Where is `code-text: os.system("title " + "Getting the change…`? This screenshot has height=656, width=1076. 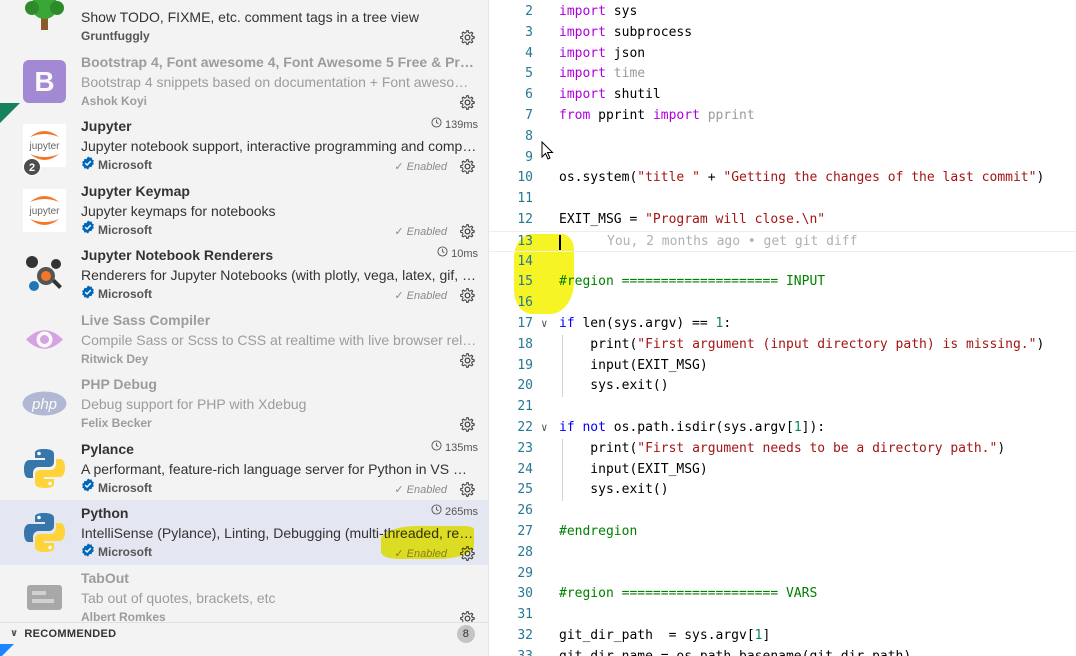
code-text: os.system("title " + "Getting the change… is located at coordinates (801, 178).